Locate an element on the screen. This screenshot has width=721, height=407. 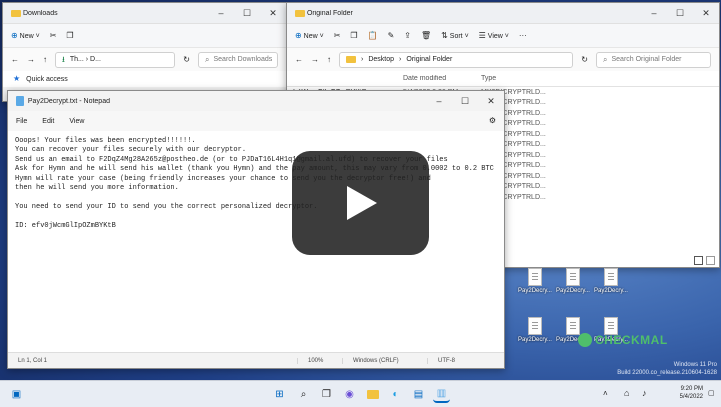
details-view-icon is located at coordinates (698, 260).